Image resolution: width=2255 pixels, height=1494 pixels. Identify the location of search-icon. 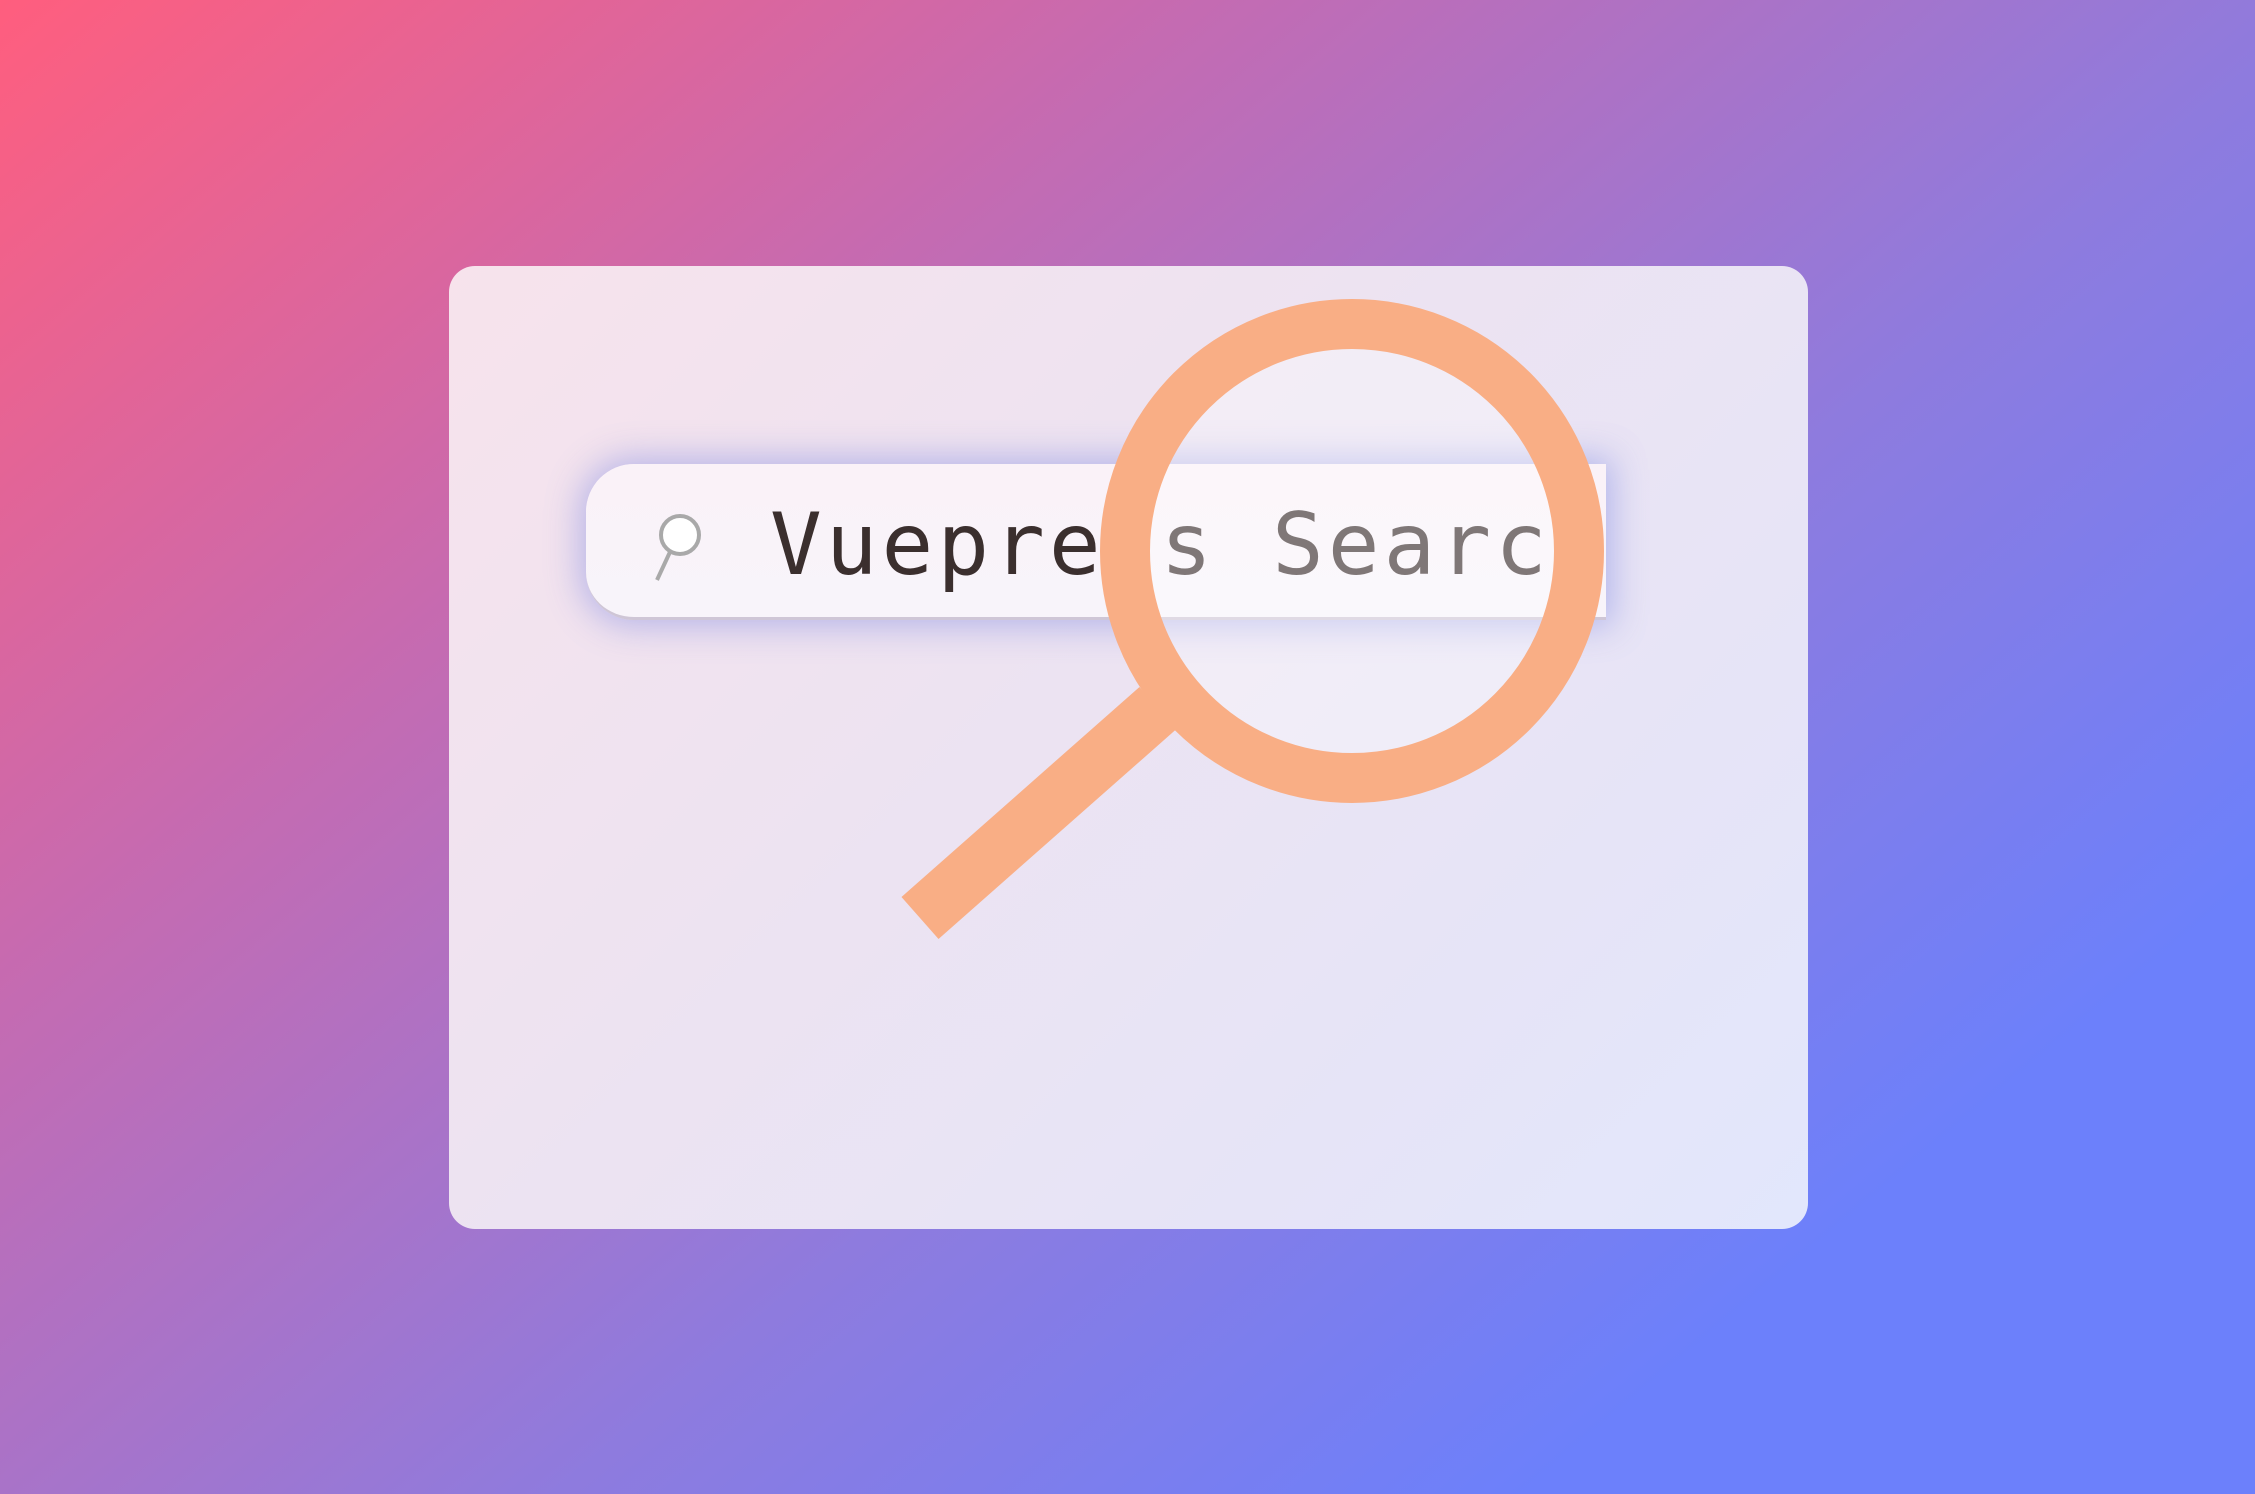
(678, 547).